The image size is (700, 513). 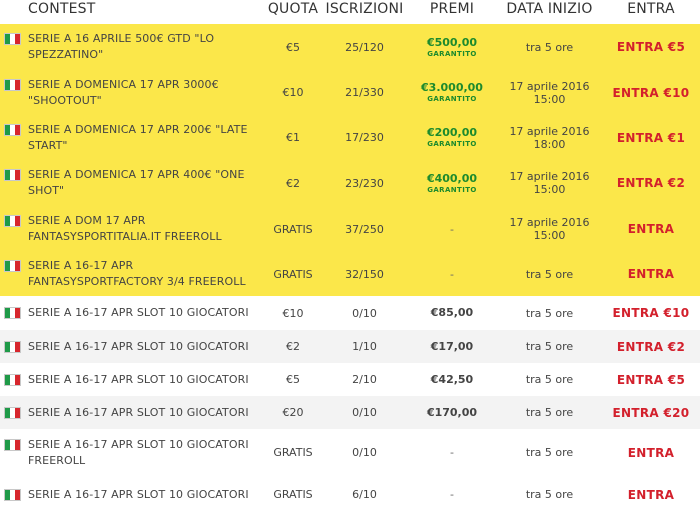 I want to click on header-data-inizio: DATA INIZIO, so click(x=549, y=12).